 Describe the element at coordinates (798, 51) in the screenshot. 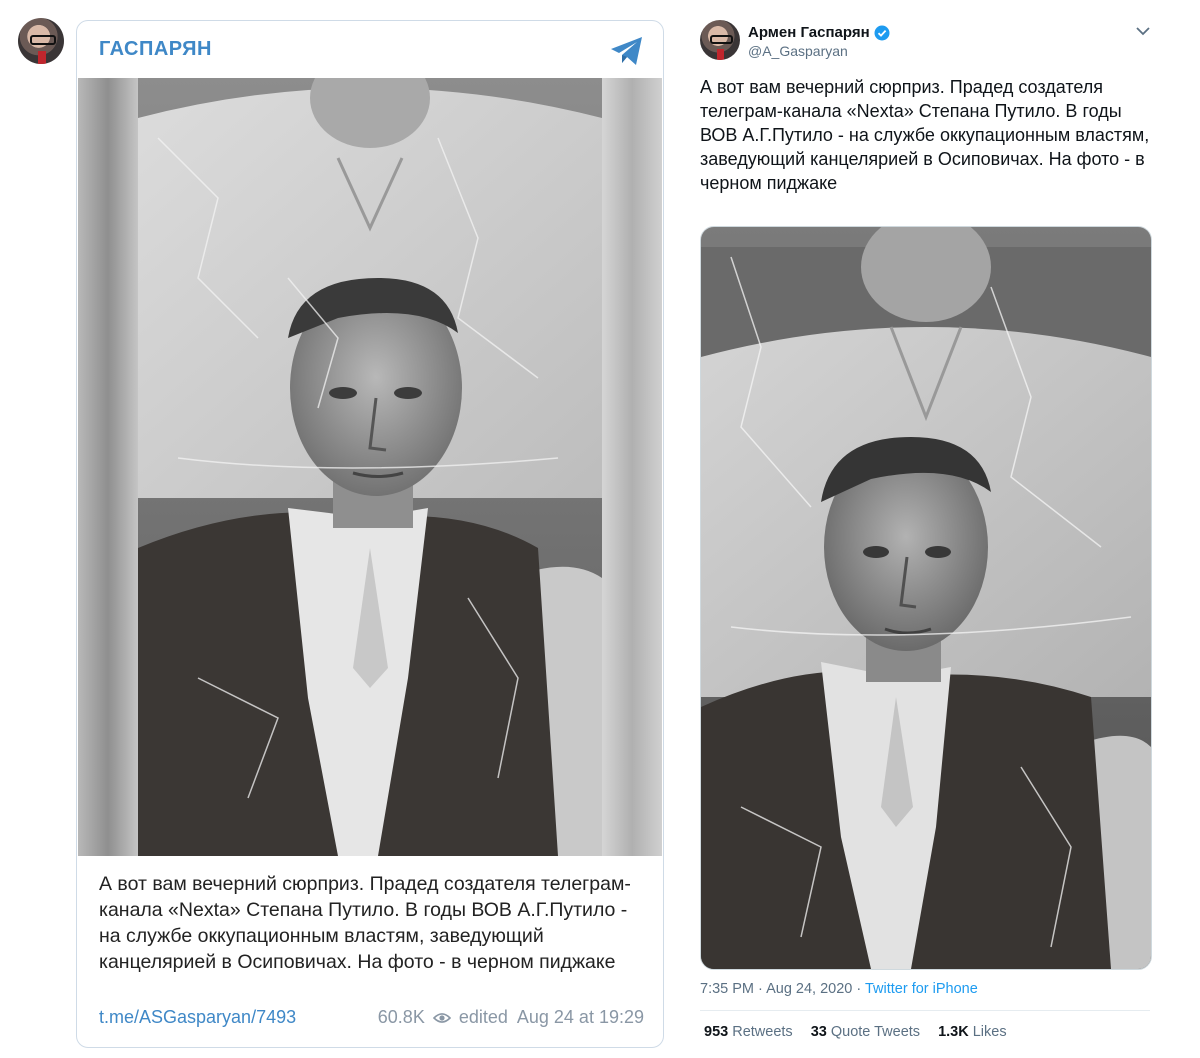

I see `author-handle: @A_Gasparyan` at that location.